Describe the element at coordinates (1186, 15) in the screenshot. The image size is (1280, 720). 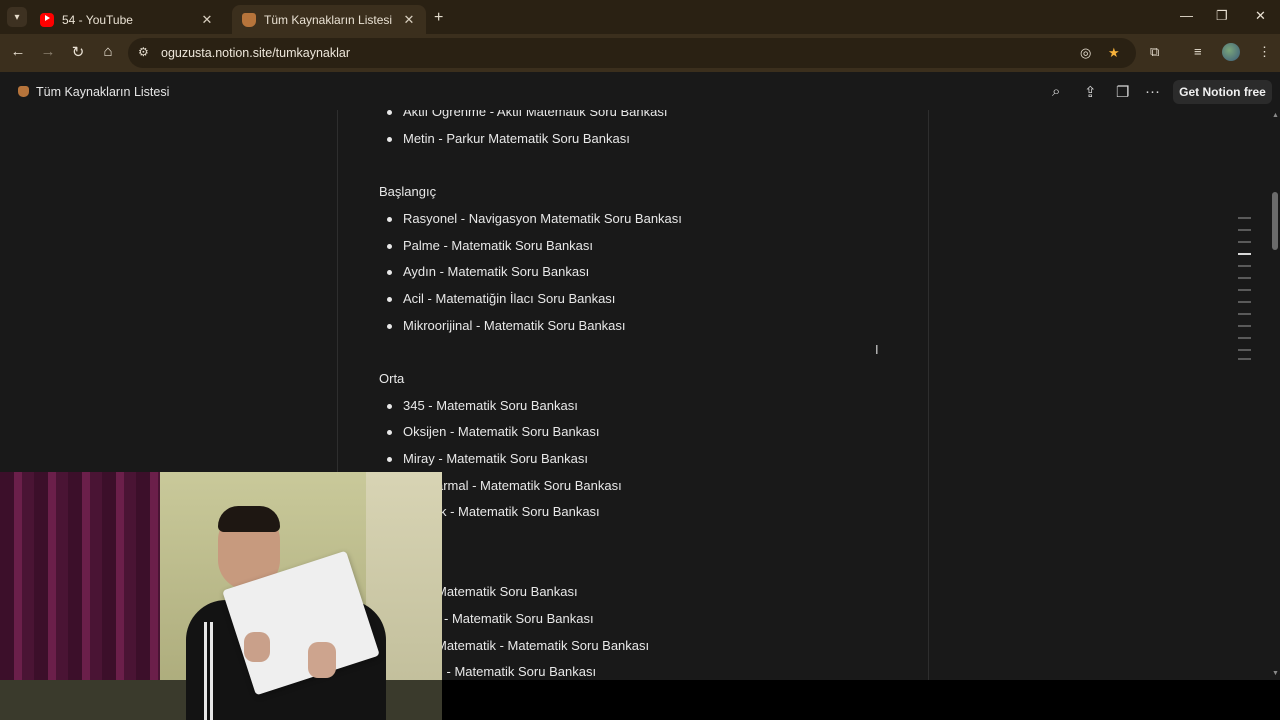
I see `minimize-icon: —` at that location.